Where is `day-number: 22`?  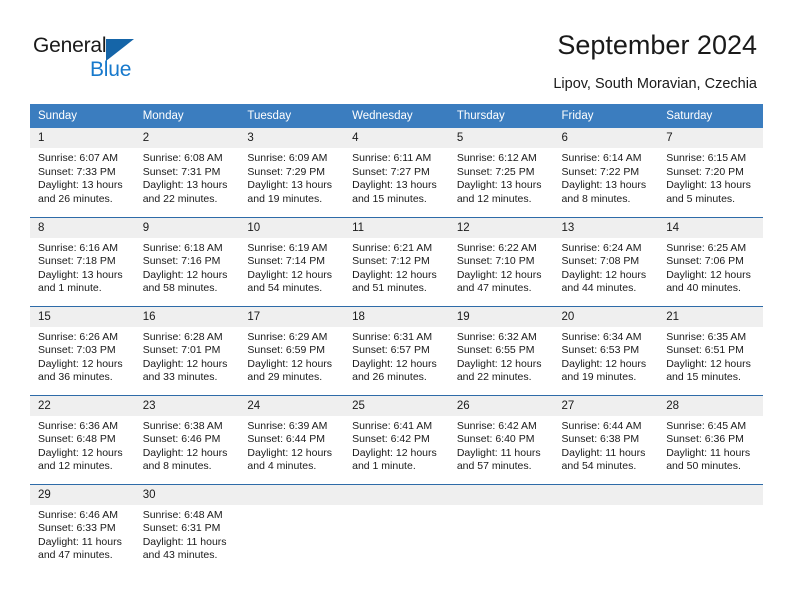 day-number: 22 is located at coordinates (82, 405).